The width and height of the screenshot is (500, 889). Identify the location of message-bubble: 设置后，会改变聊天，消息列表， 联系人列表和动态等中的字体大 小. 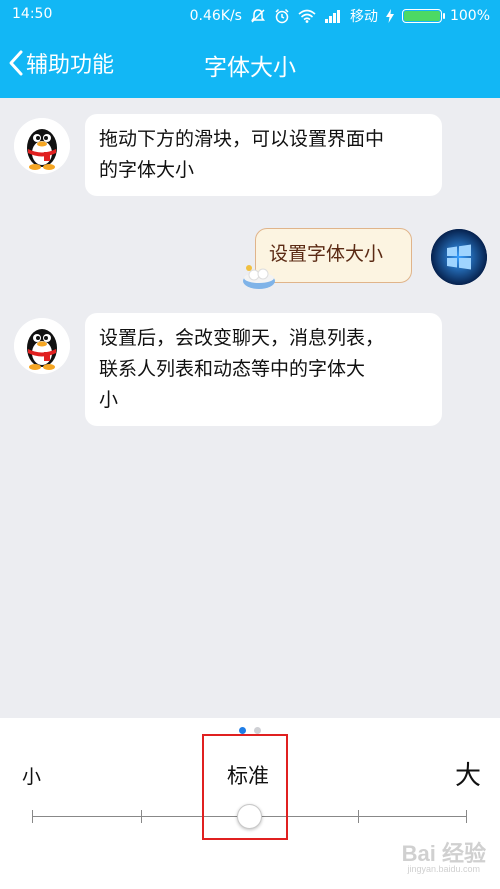
(263, 369).